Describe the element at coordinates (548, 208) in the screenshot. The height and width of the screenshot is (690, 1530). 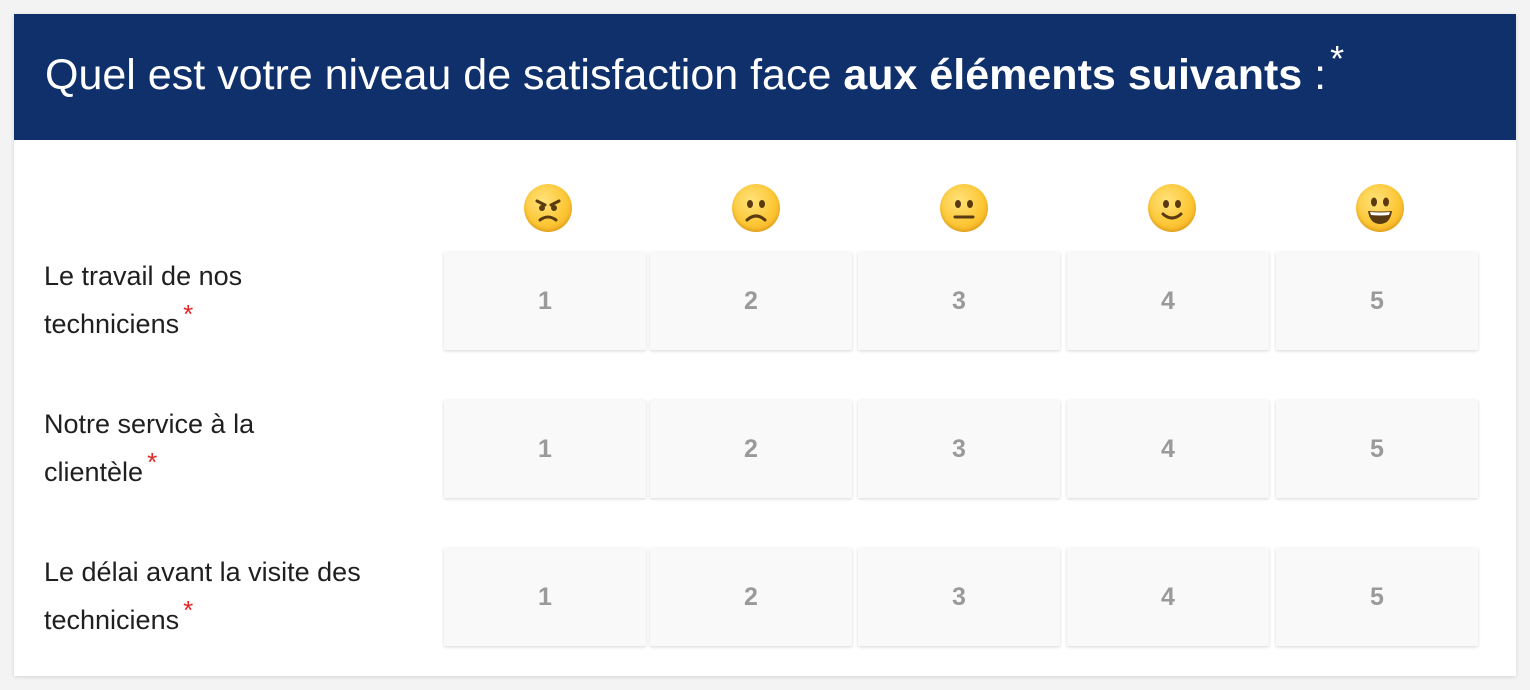
I see `angry-face-icon` at that location.